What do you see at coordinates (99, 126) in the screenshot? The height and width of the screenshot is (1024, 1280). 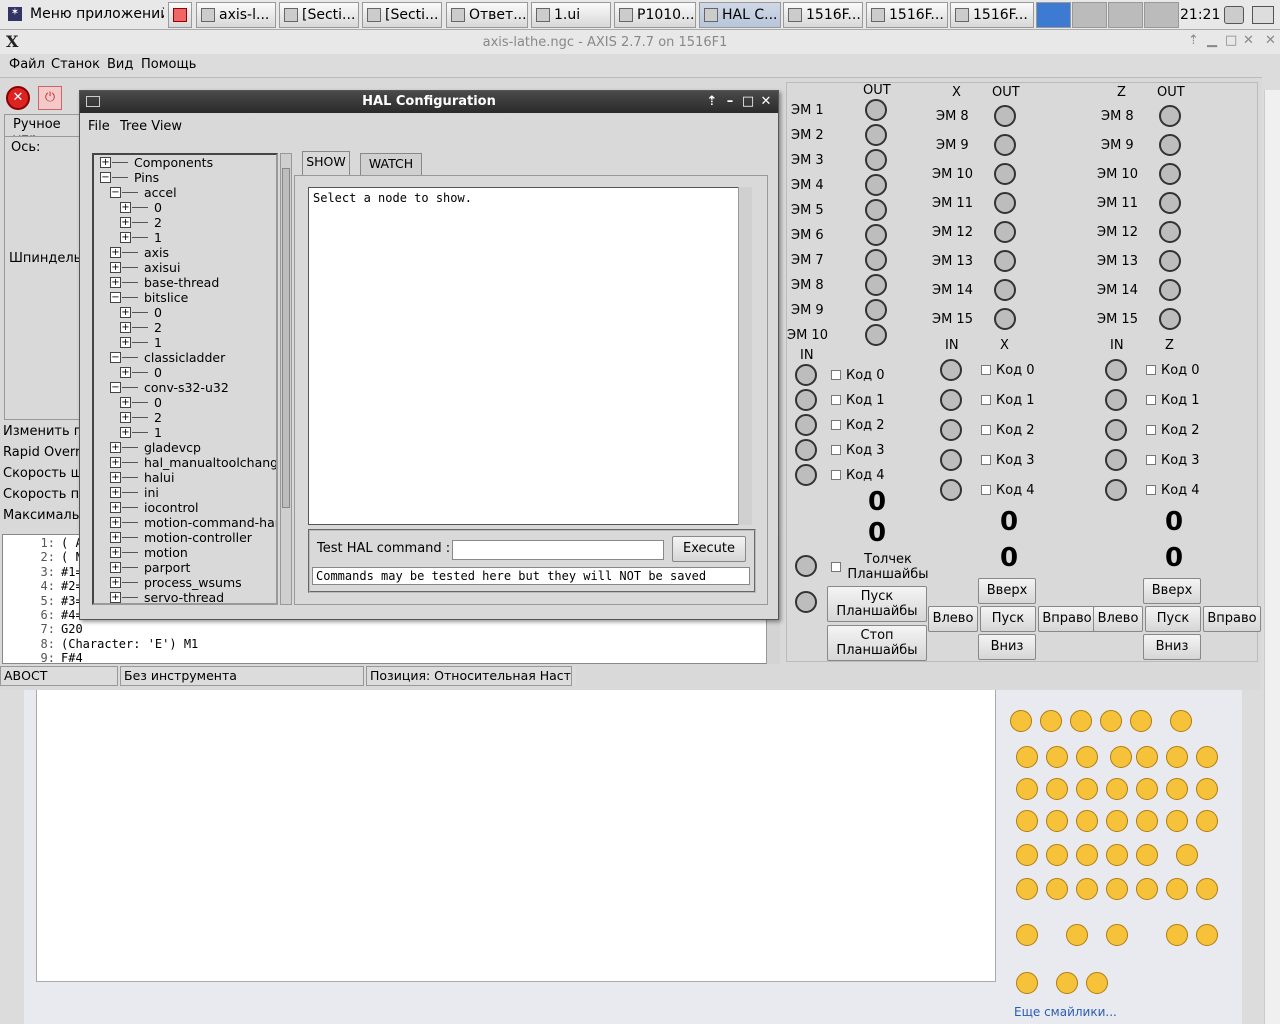 I see `hal-menu-file: File` at bounding box center [99, 126].